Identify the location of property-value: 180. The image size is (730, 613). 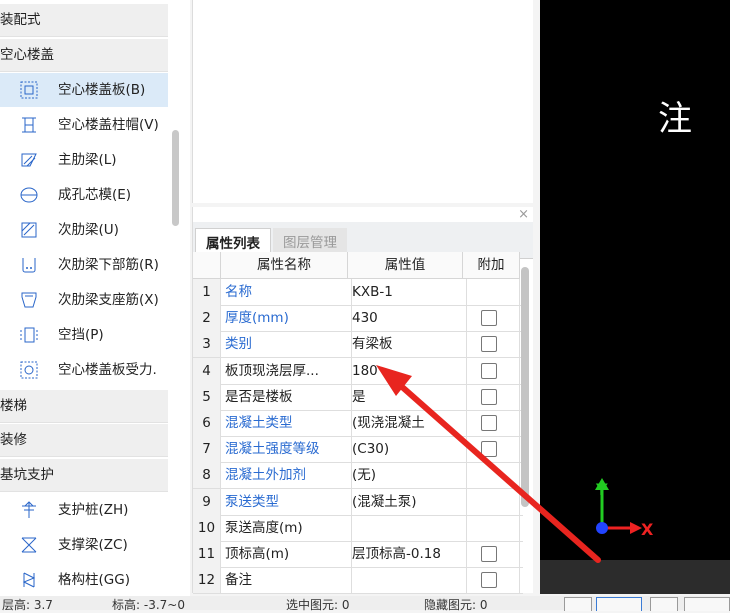
(407, 370).